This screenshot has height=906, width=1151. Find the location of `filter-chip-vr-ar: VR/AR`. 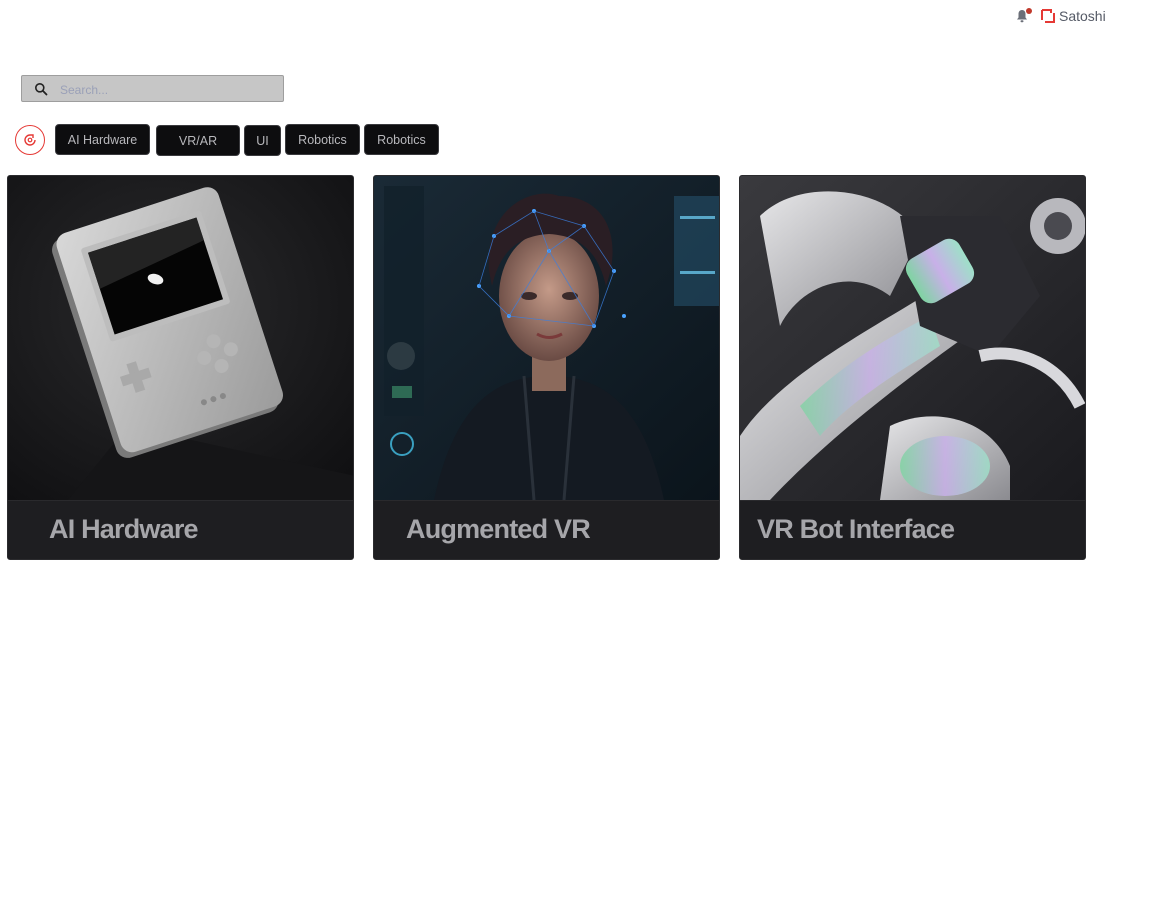

filter-chip-vr-ar: VR/AR is located at coordinates (198, 140).